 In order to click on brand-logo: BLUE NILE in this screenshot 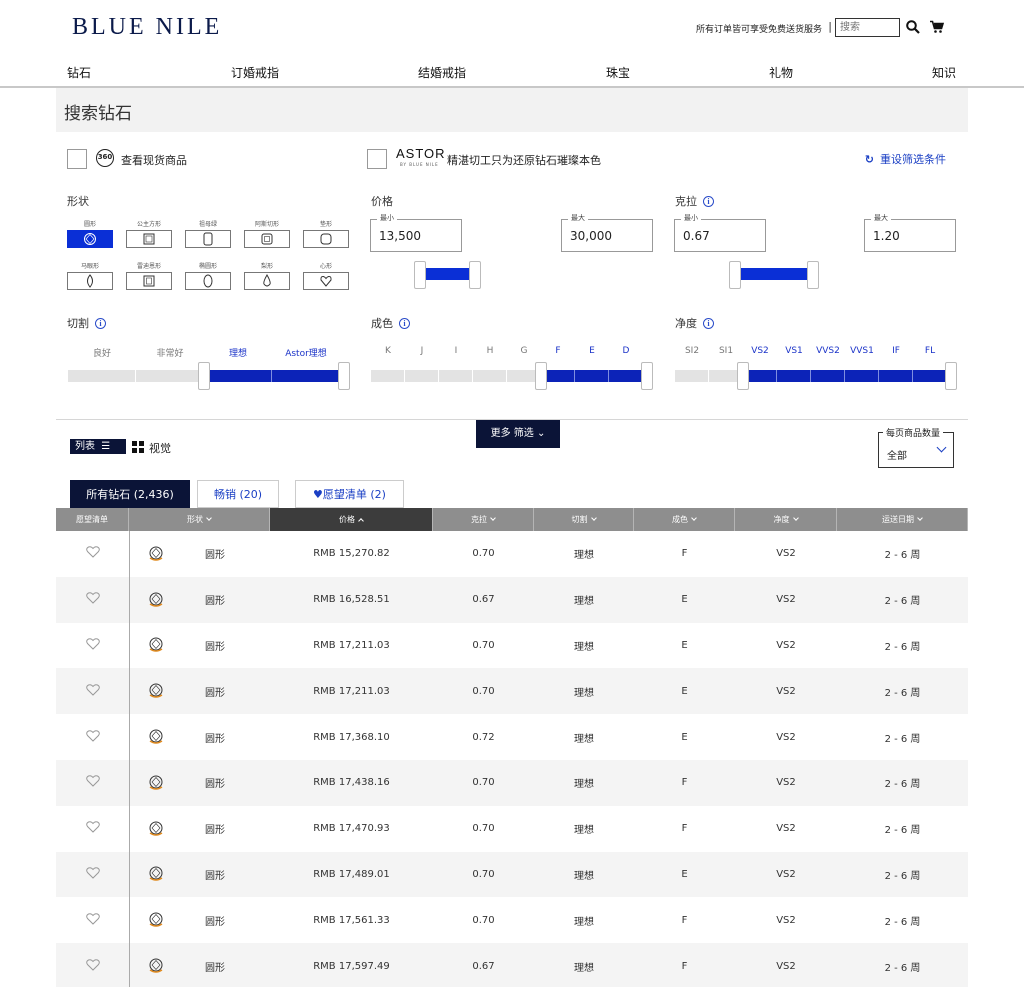, I will do `click(147, 27)`.